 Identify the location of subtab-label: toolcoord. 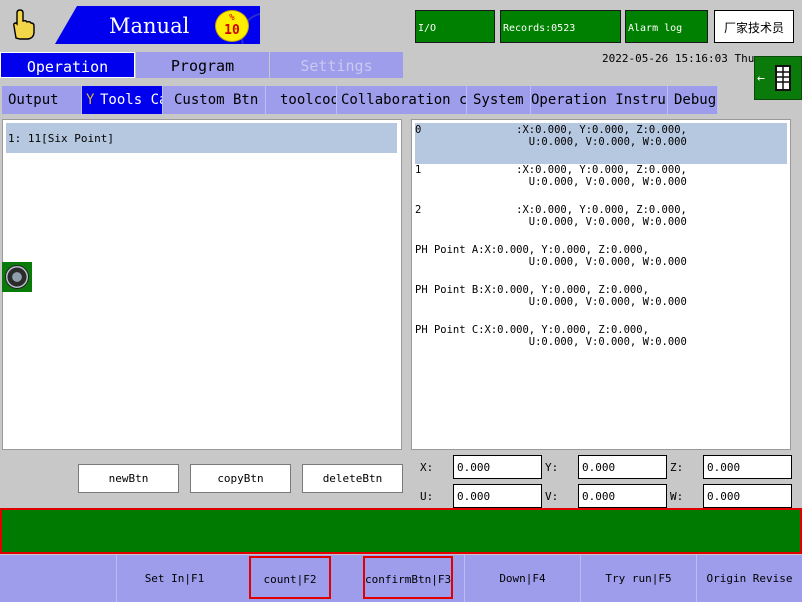
(308, 100).